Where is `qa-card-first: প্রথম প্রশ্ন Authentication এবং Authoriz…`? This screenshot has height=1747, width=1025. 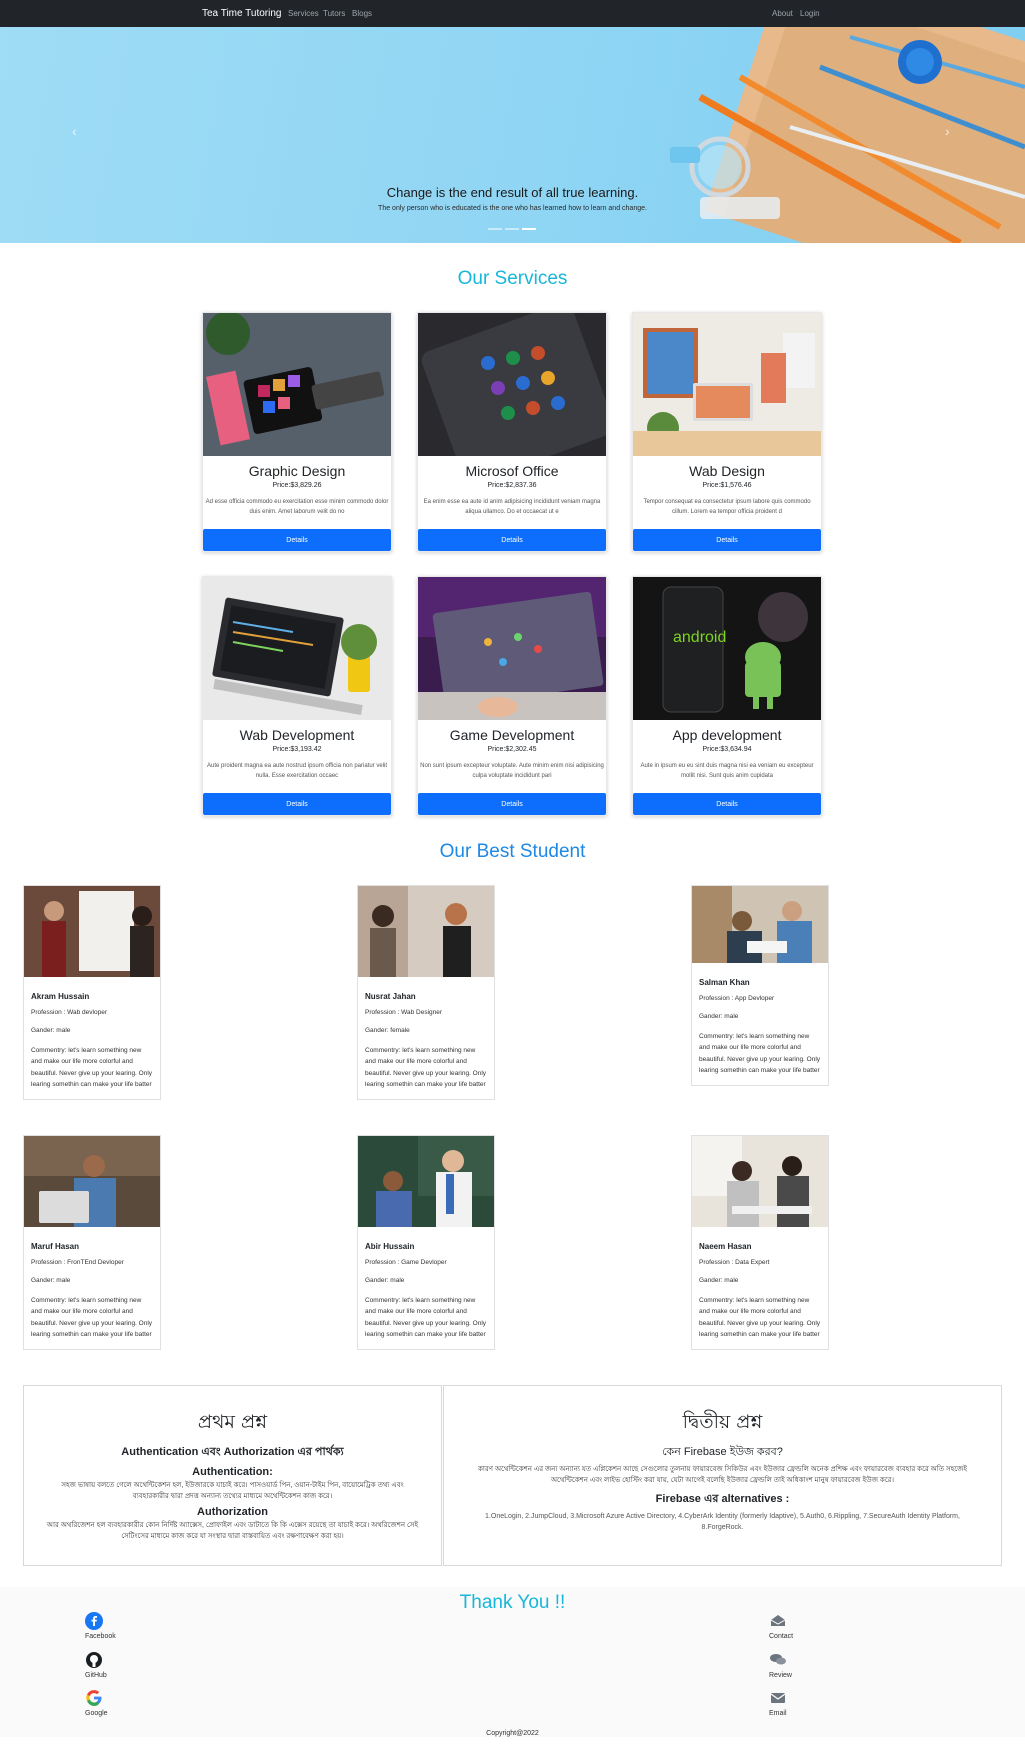
qa-card-first: প্রথম প্রশ্ন Authentication এবং Authoriz… is located at coordinates (232, 1475).